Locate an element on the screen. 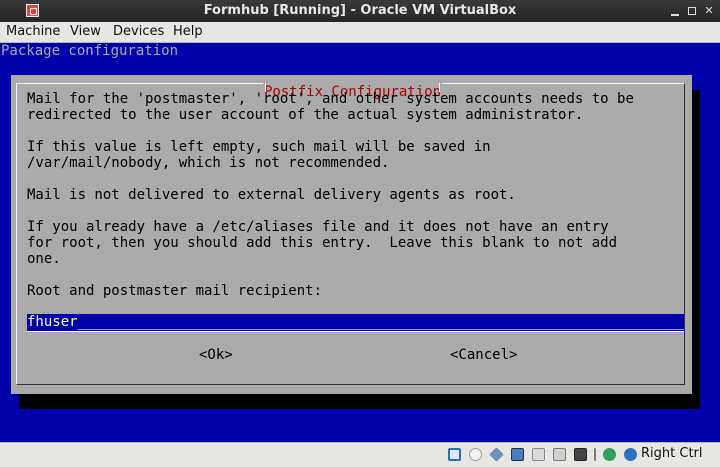  status-bar: Right Ctrl is located at coordinates (360, 454).